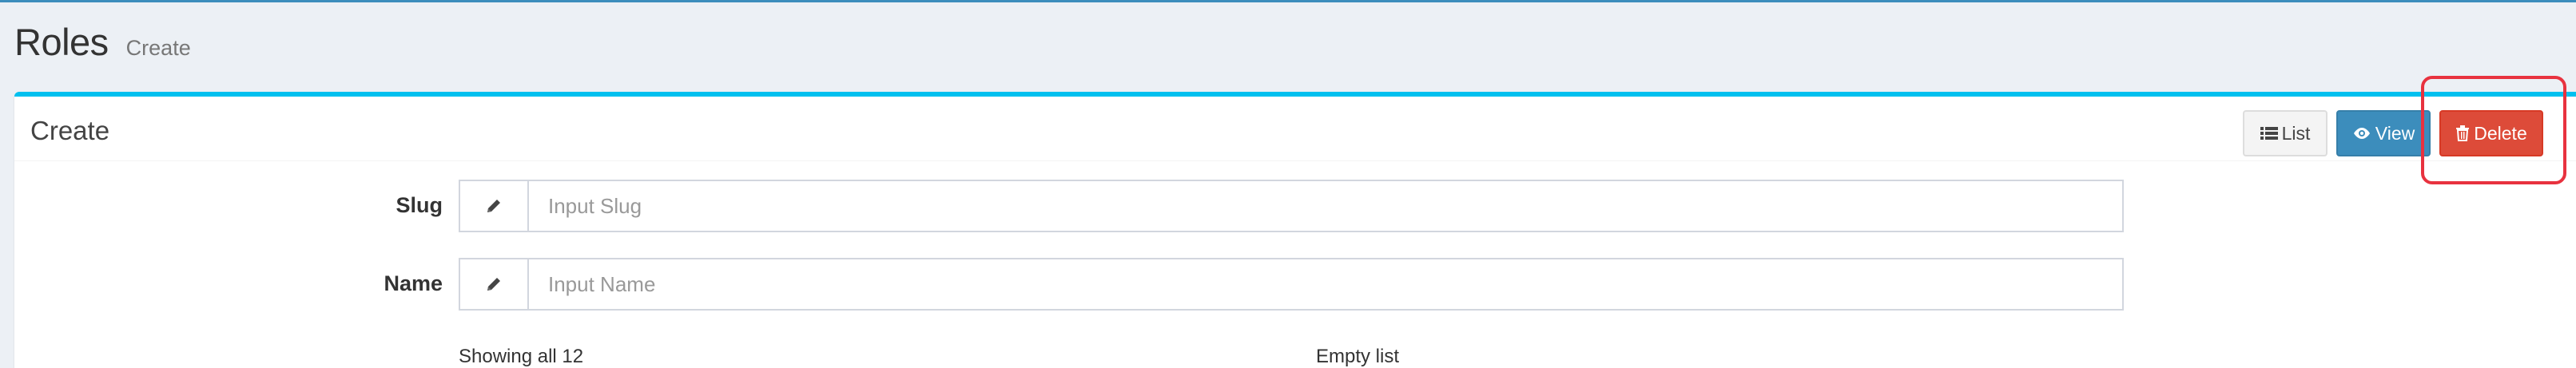 This screenshot has height=368, width=2576. I want to click on delete-button: Delete, so click(2491, 133).